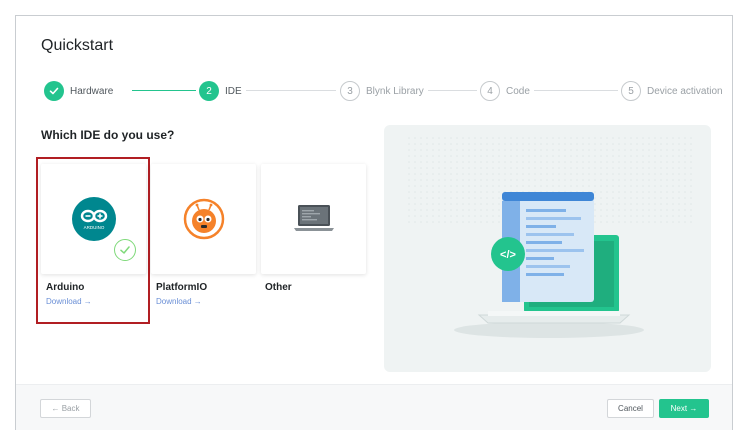  I want to click on step-number: 4, so click(490, 91).